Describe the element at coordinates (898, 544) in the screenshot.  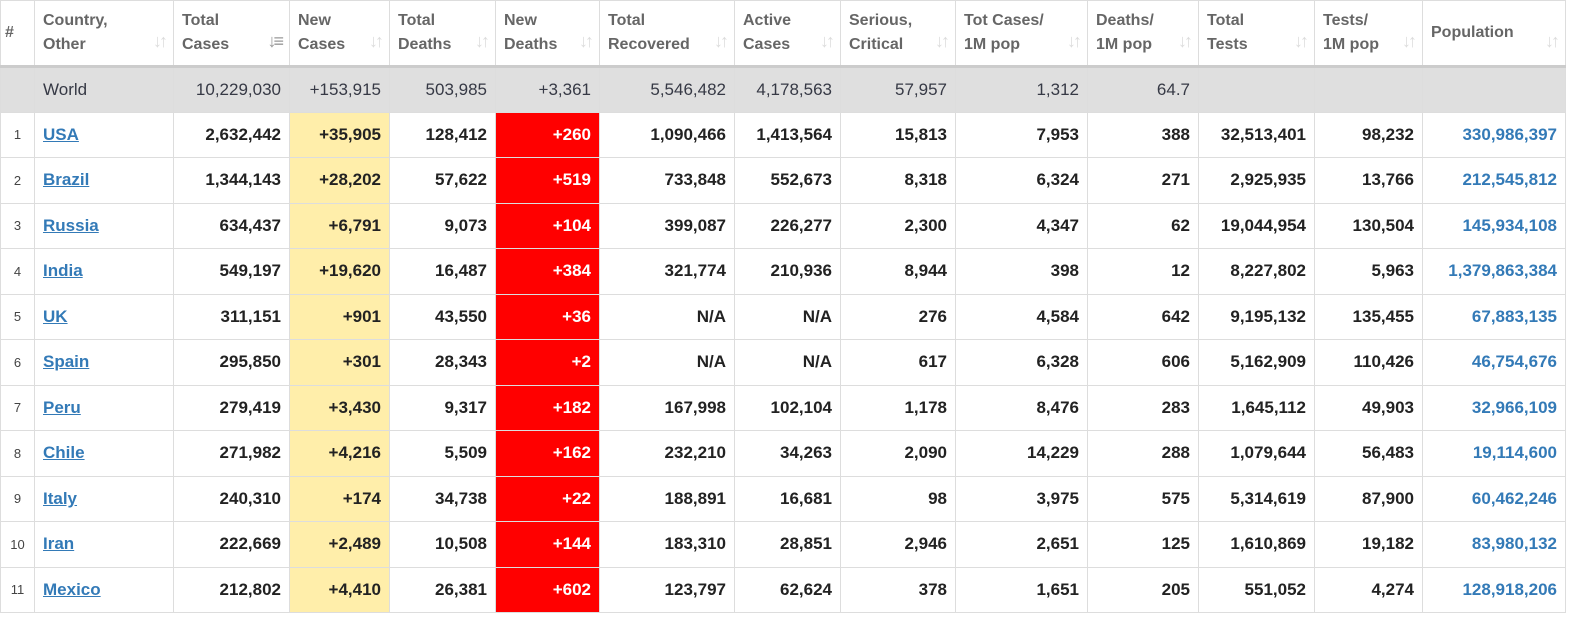
I see `cell-serious-critical: 2,946` at that location.